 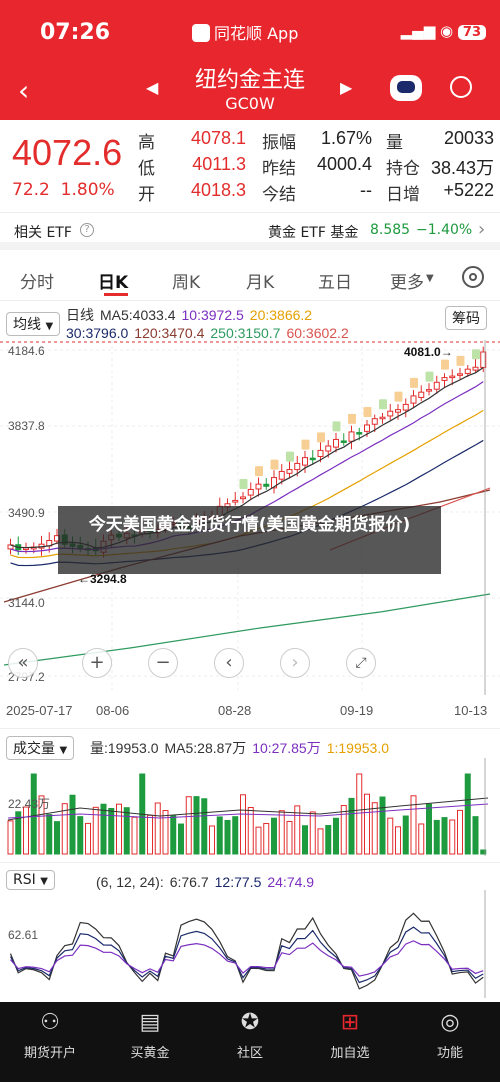 I want to click on y-tick: 4184.6, so click(x=26, y=351).